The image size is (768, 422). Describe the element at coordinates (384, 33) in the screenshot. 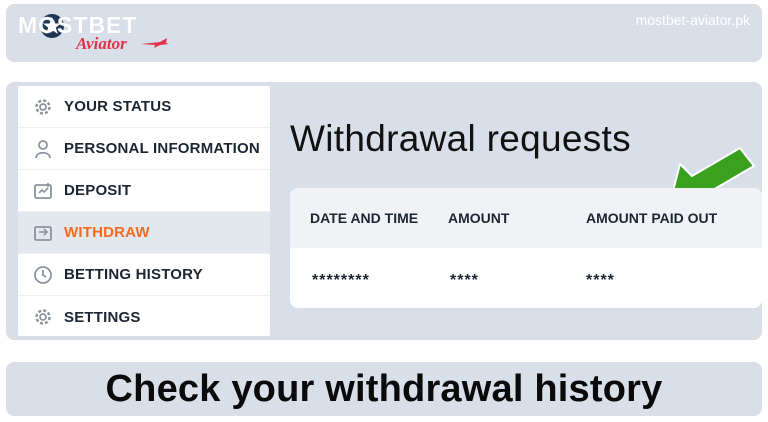

I see `header-bar: MOSTBET Aviator mostbet-aviator.pk` at that location.